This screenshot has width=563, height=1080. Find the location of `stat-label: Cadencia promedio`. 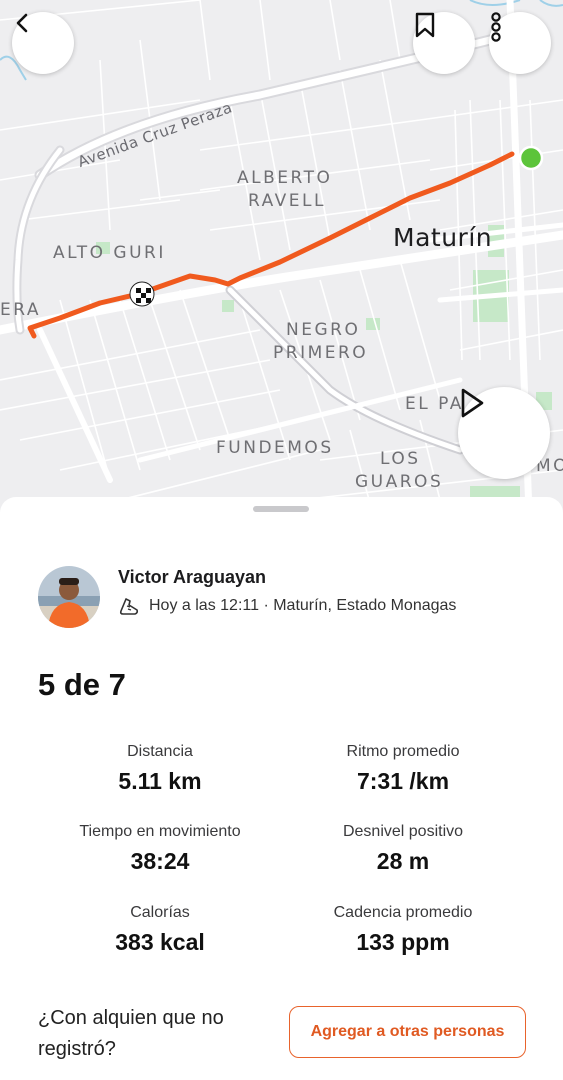

stat-label: Cadencia promedio is located at coordinates (403, 912).